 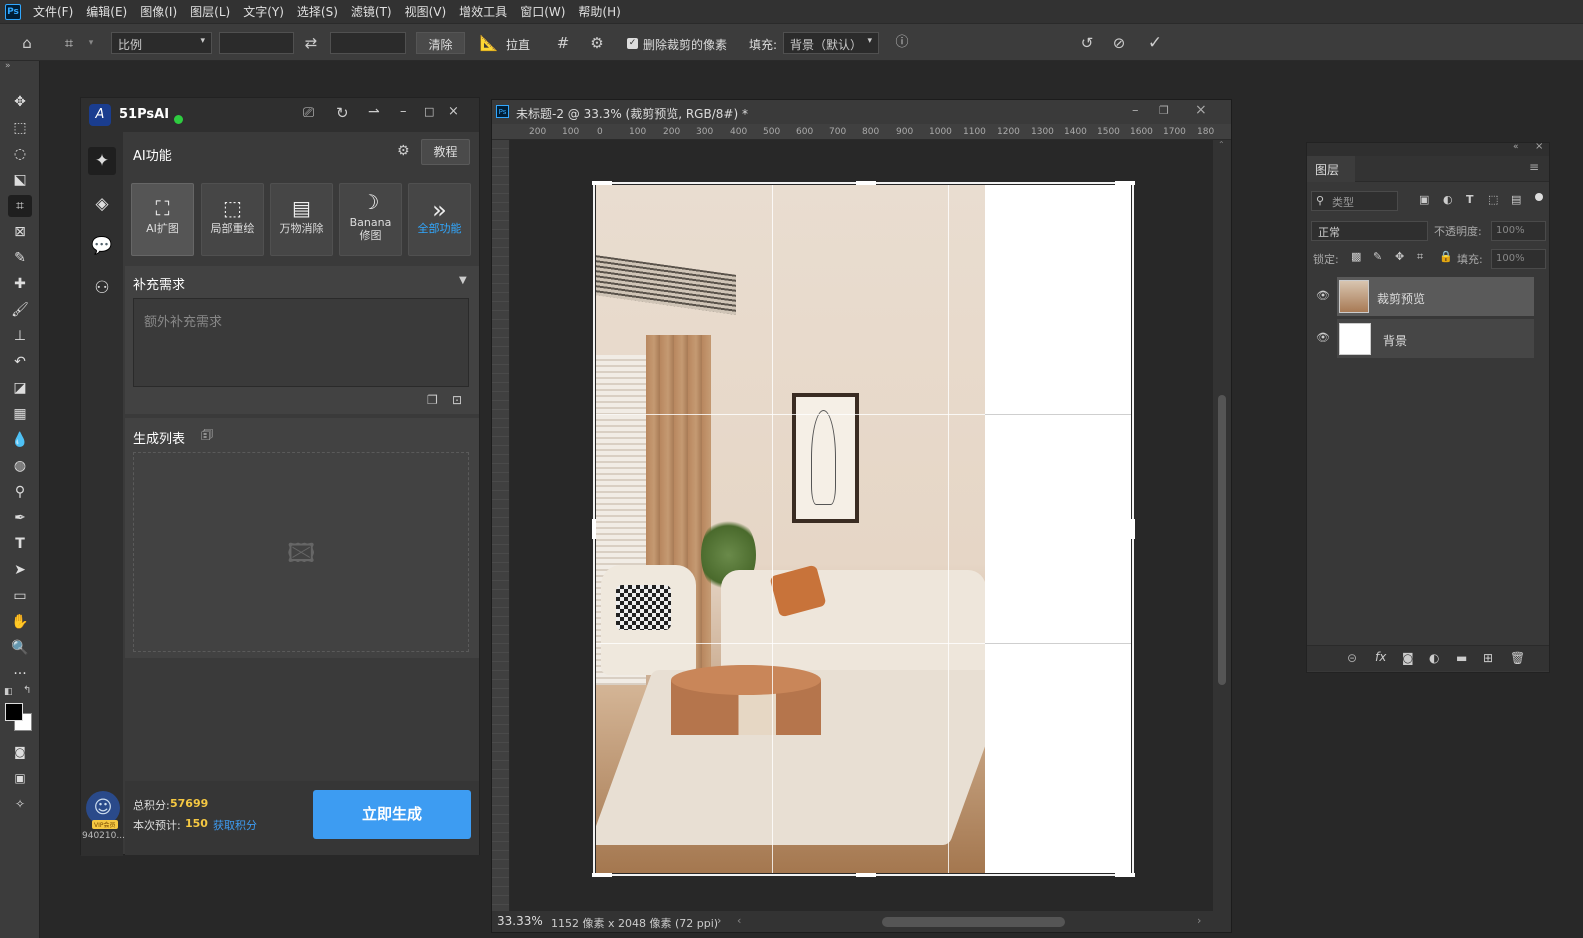 What do you see at coordinates (1199, 920) in the screenshot?
I see `scroll-right-icon: ›` at bounding box center [1199, 920].